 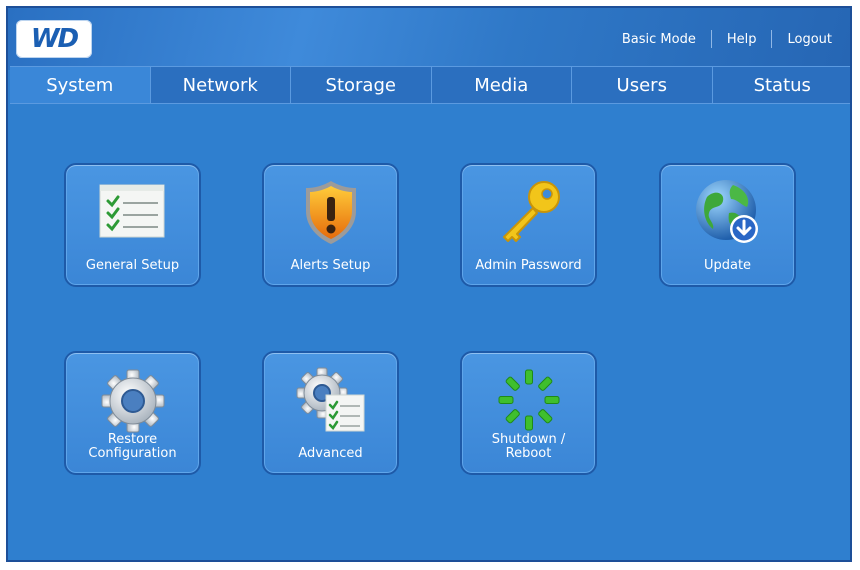 I want to click on top-links: Basic Mode Help Logout, so click(x=727, y=39).